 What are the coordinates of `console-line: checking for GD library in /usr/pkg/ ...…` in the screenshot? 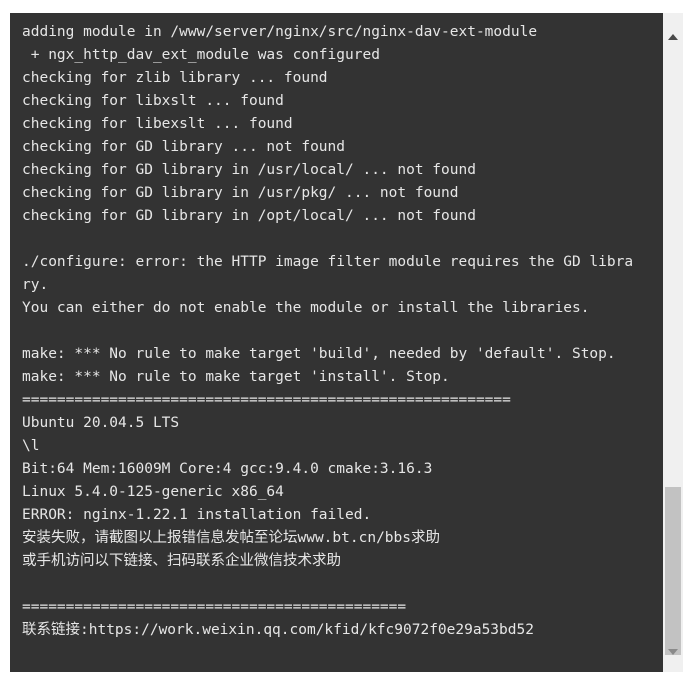 It's located at (240, 193).